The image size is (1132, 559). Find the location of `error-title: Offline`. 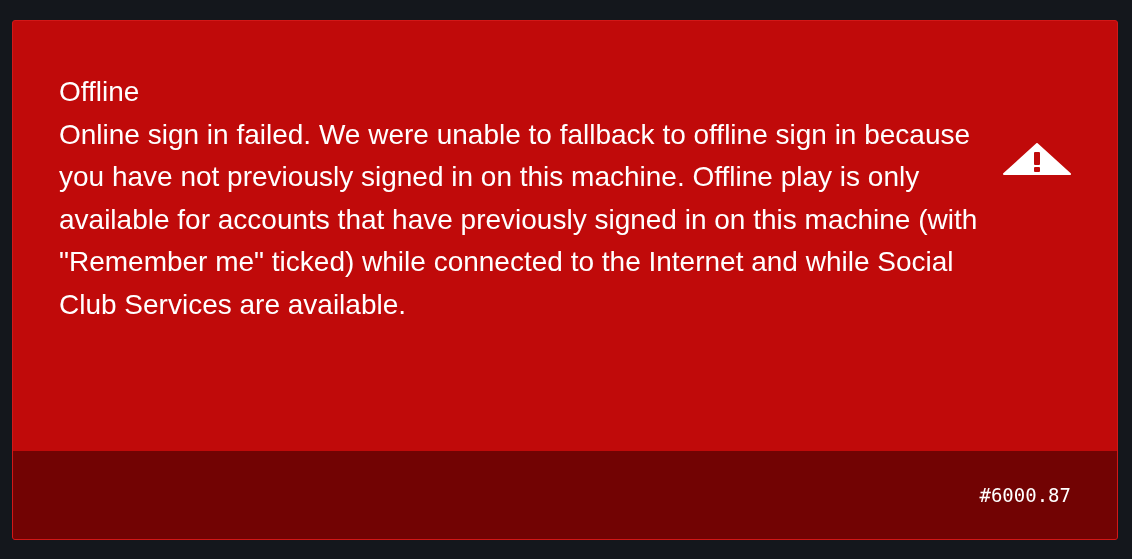

error-title: Offline is located at coordinates (100, 92).